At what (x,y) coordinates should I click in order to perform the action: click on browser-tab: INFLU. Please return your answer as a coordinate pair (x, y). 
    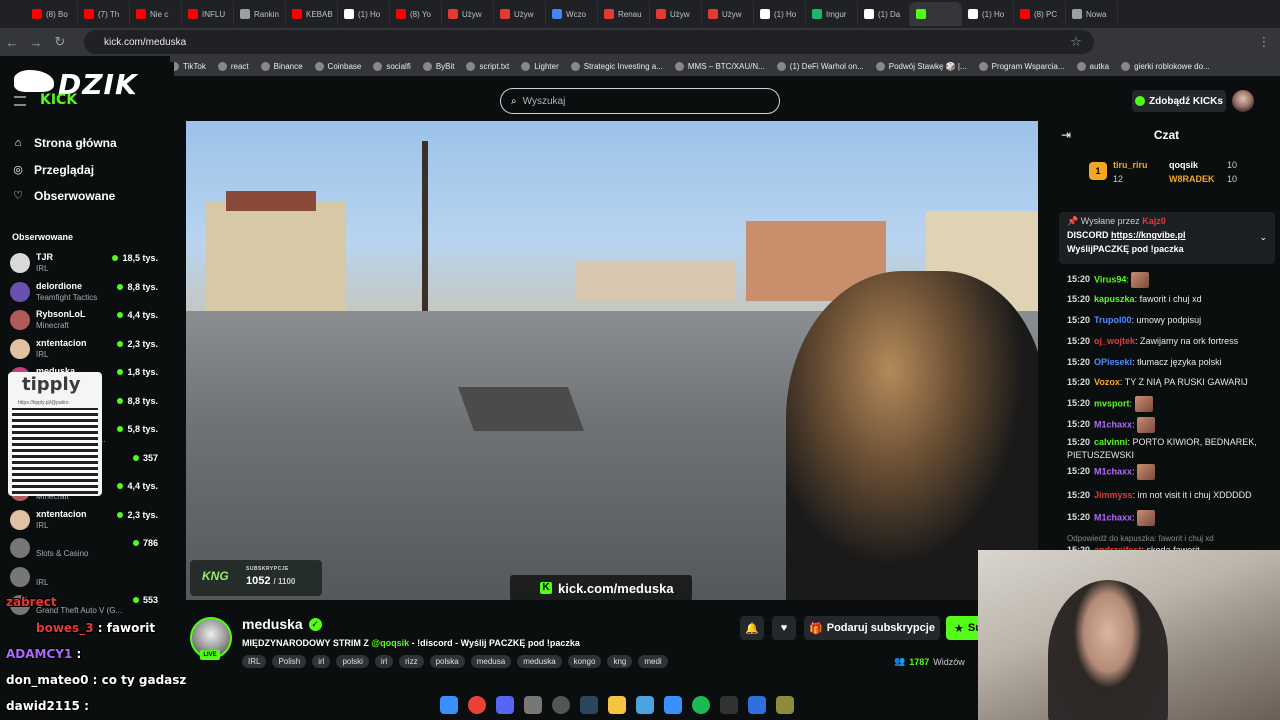
    Looking at the image, I should click on (208, 14).